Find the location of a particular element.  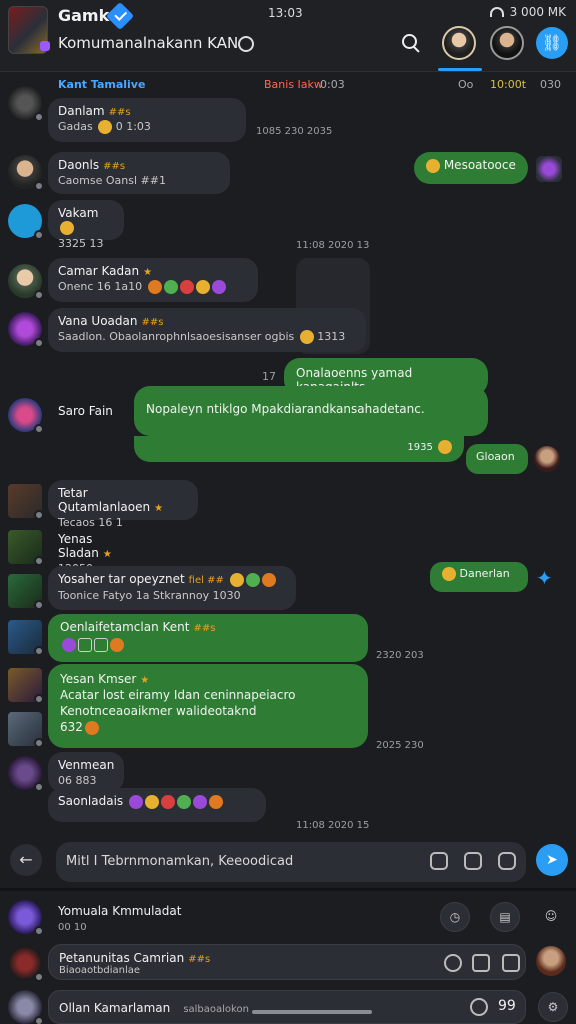

sender-name: Vana Uoadan is located at coordinates (98, 321).